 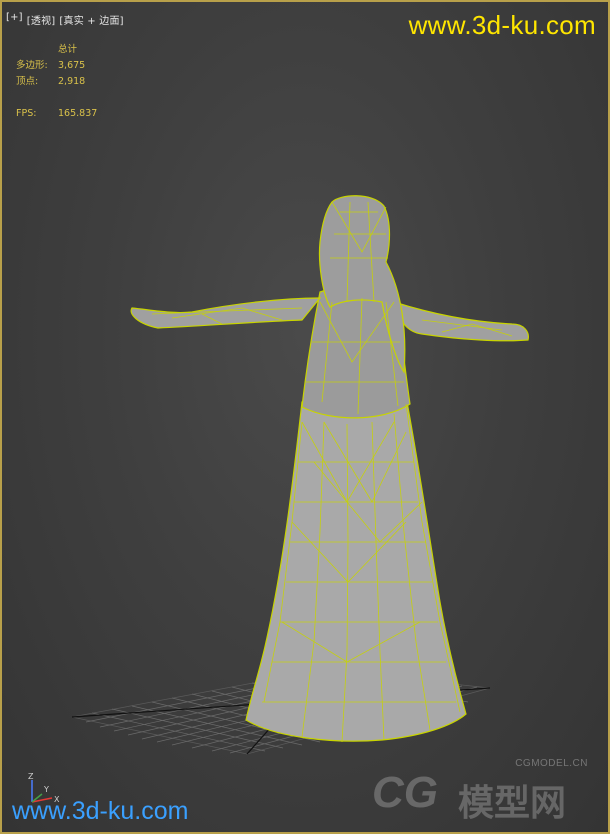 I want to click on z-axis-label: Z, so click(x=31, y=776).